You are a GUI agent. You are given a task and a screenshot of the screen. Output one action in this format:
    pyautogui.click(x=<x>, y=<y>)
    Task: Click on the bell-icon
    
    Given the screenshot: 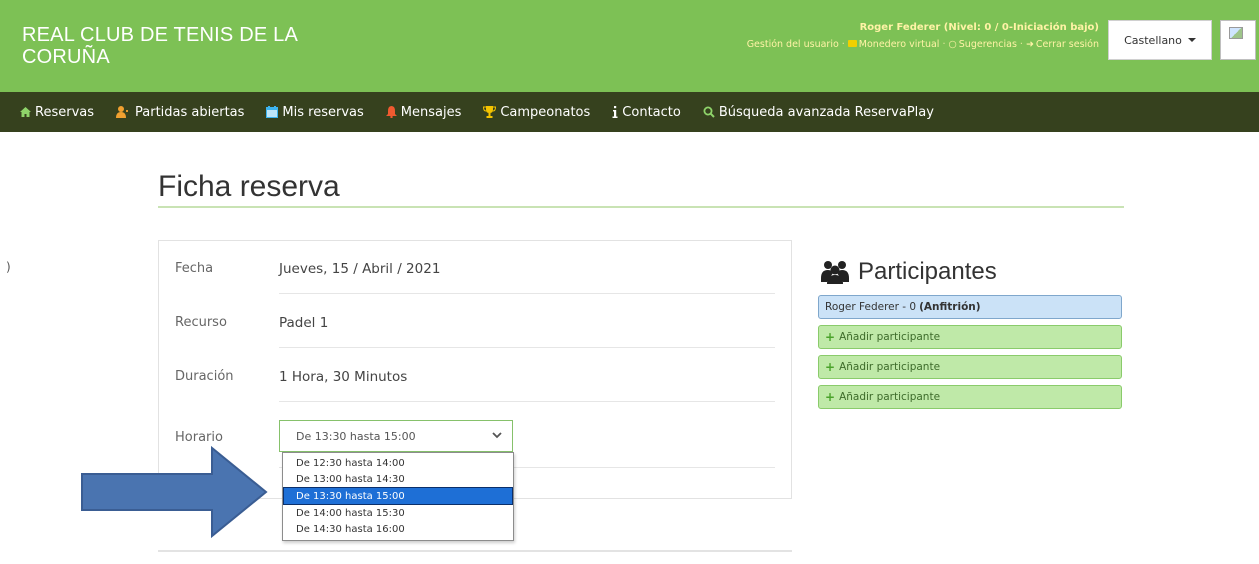 What is the action you would take?
    pyautogui.click(x=391, y=112)
    